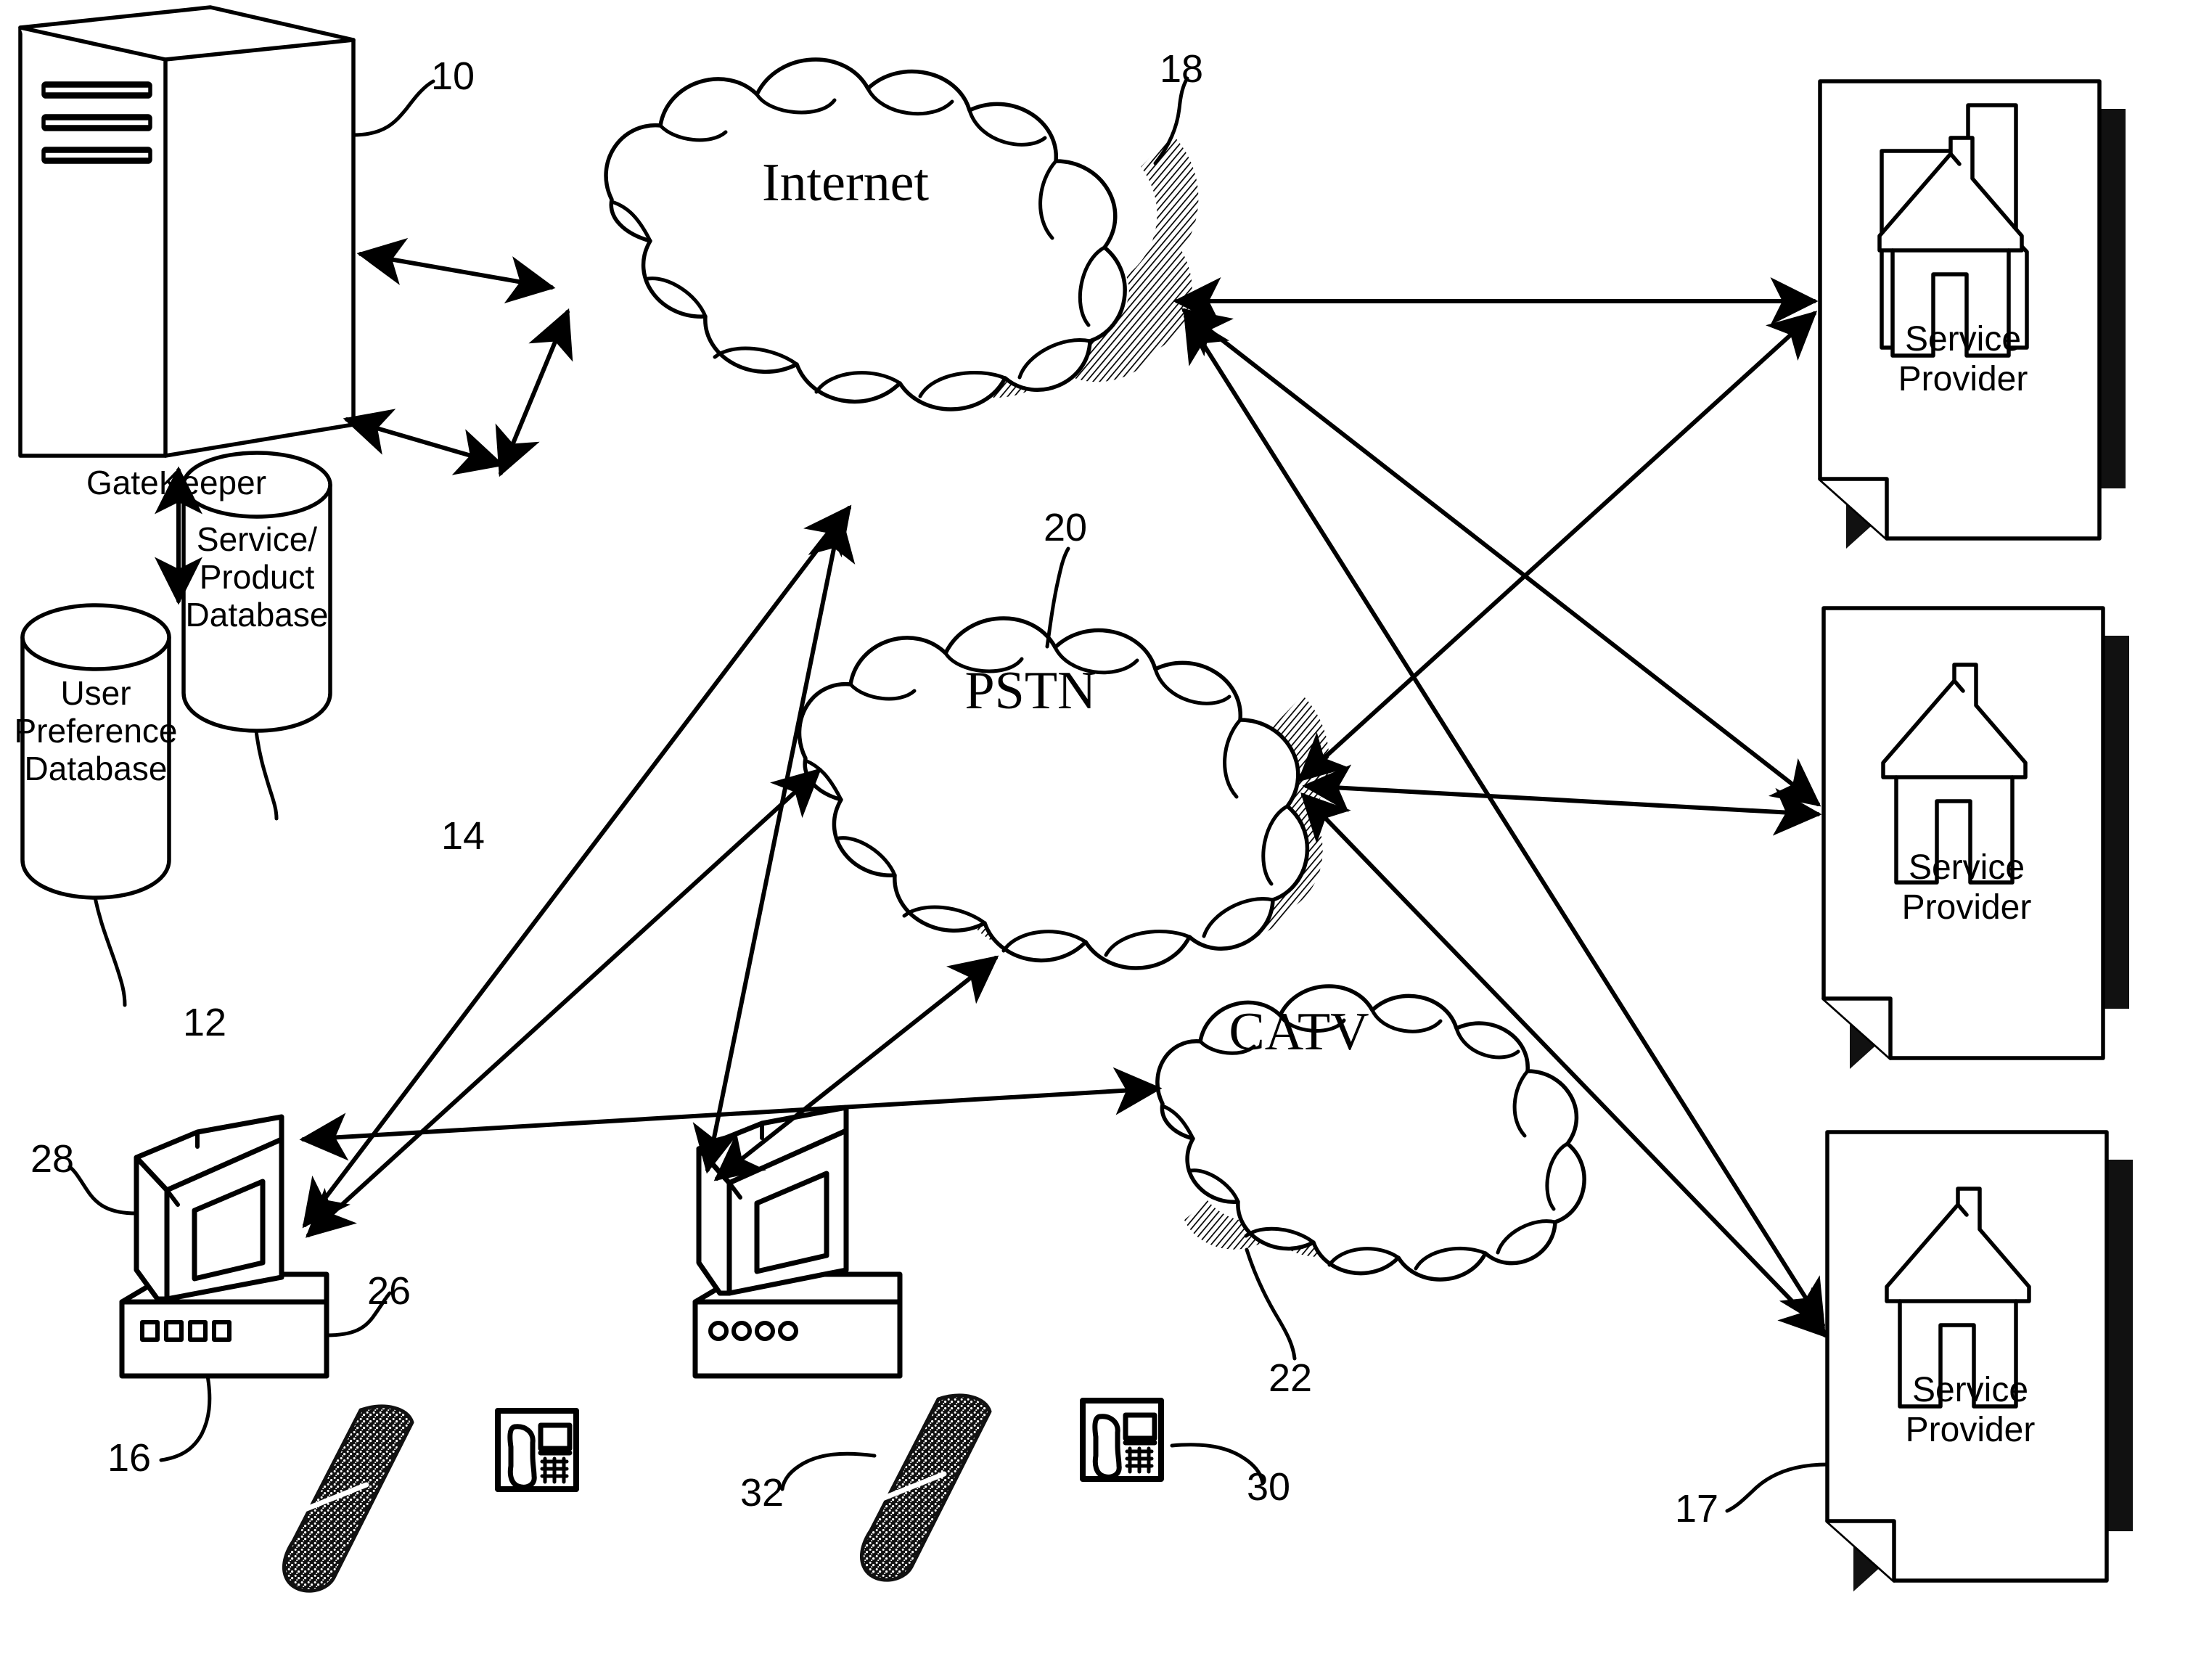 The height and width of the screenshot is (1680, 2209). I want to click on gatekeeper-label: GateKeeper, so click(177, 483).